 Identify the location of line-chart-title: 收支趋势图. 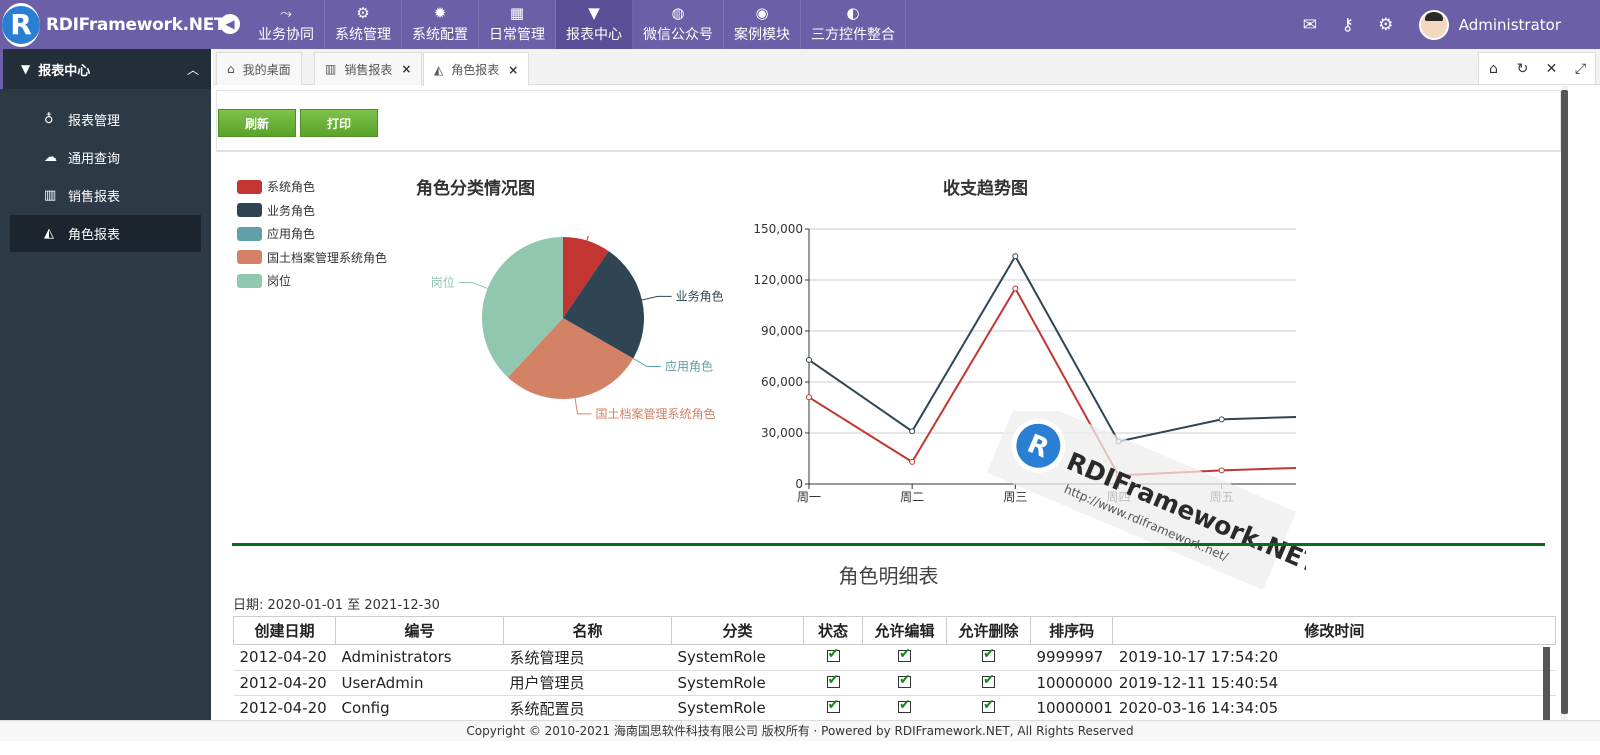
(985, 189).